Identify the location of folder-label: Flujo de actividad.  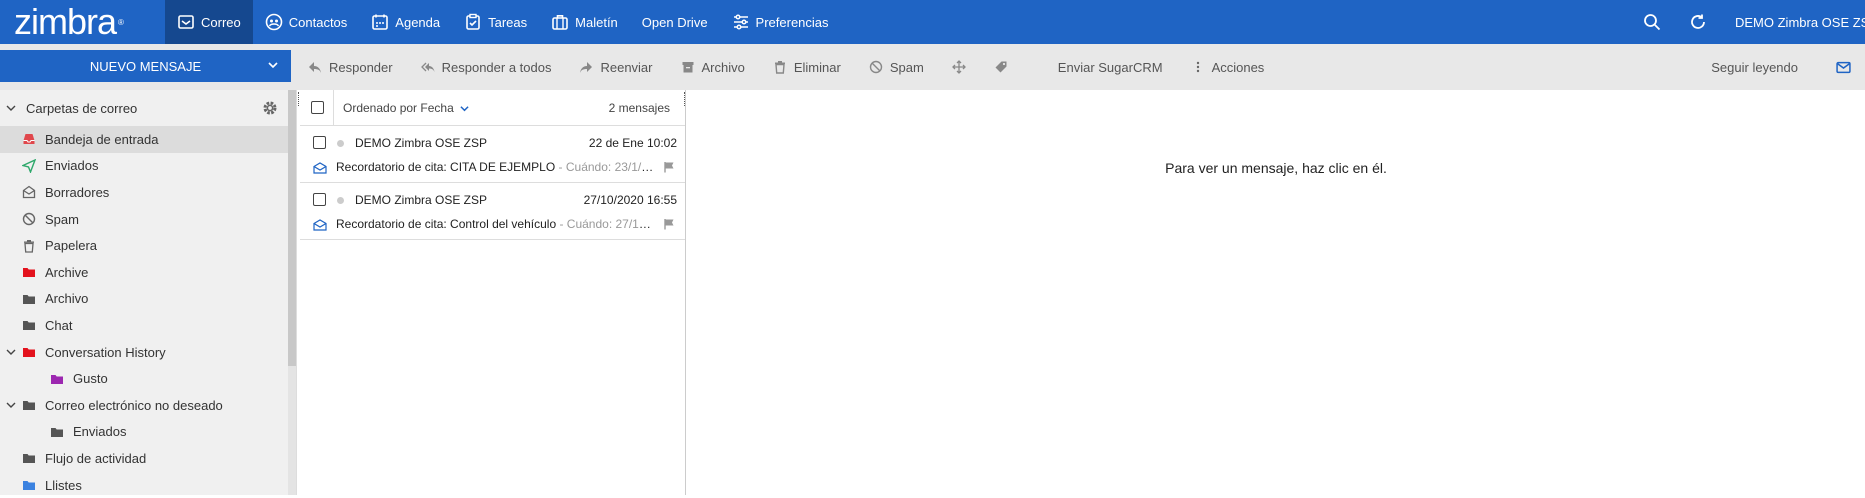
(96, 458).